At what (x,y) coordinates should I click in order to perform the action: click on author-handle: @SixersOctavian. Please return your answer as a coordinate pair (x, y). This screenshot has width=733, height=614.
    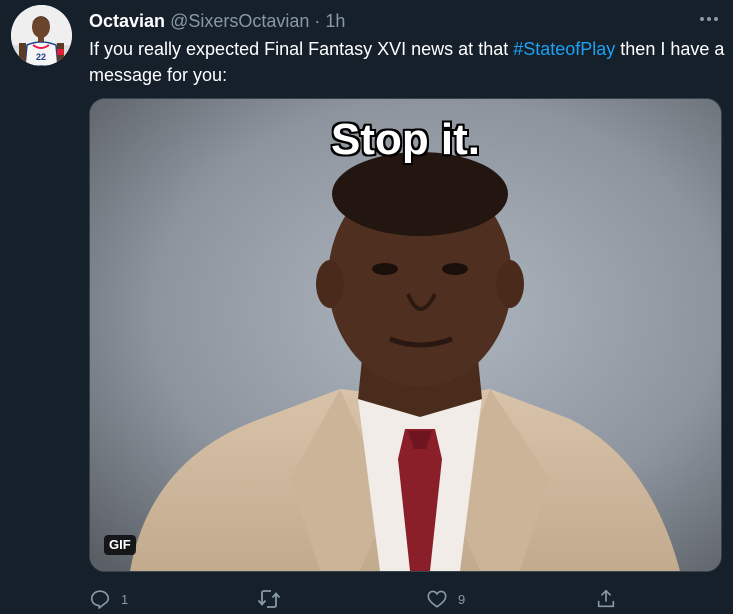
    Looking at the image, I should click on (239, 21).